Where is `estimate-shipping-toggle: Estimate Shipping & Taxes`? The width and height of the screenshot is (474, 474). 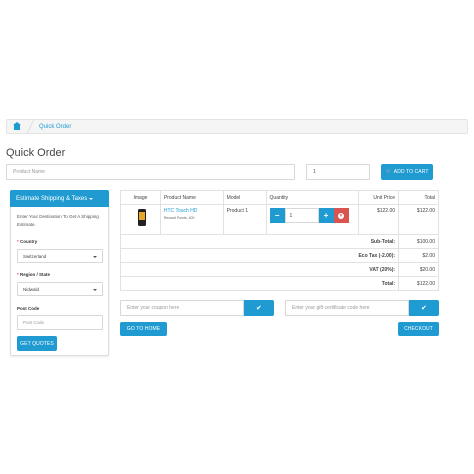 estimate-shipping-toggle: Estimate Shipping & Taxes is located at coordinates (59, 198).